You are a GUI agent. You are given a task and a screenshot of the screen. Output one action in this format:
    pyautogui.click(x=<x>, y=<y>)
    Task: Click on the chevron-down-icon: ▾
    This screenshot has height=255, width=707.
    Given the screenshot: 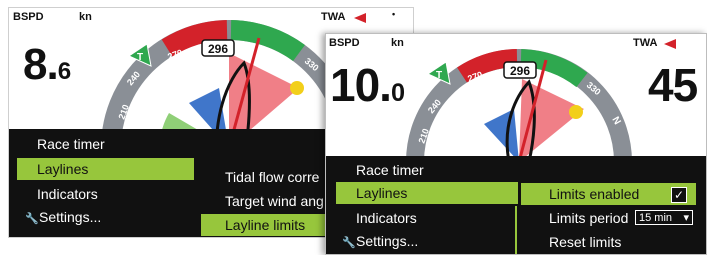 What is the action you would take?
    pyautogui.click(x=686, y=218)
    